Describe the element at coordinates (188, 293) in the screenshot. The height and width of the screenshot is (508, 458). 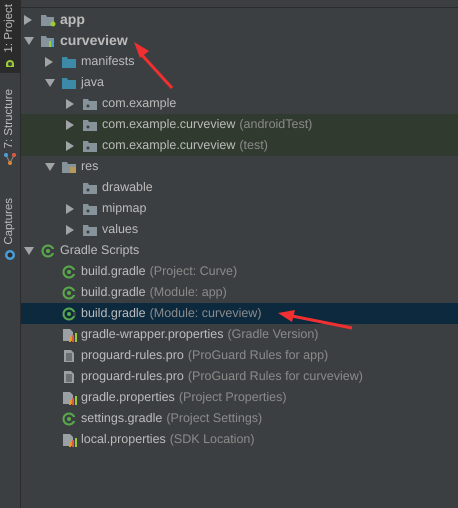
I see `item-note: (Module: app)` at that location.